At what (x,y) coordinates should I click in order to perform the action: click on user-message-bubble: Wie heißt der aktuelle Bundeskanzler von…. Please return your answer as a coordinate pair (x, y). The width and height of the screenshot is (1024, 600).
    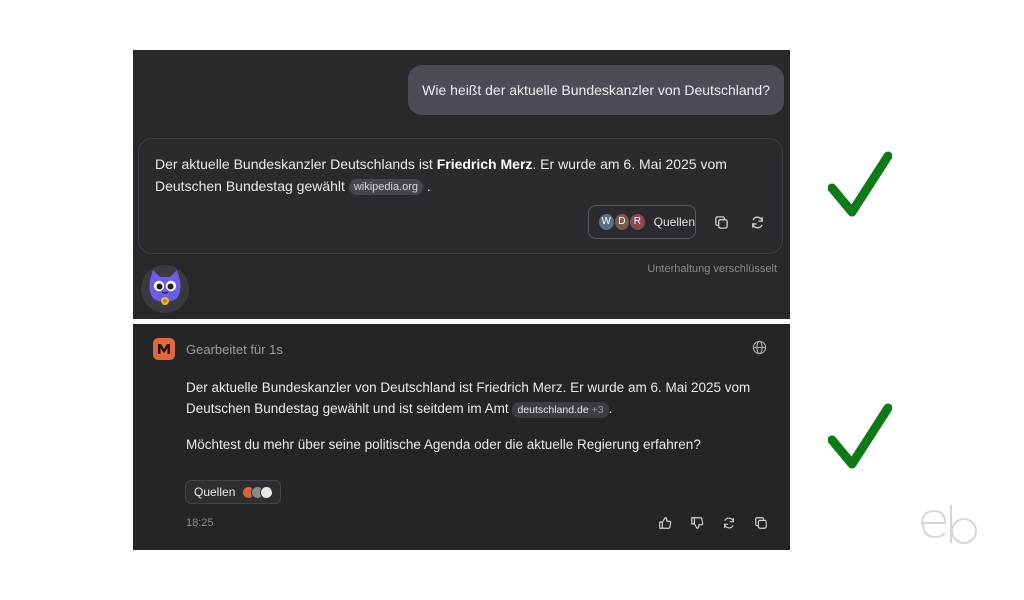
    Looking at the image, I should click on (596, 90).